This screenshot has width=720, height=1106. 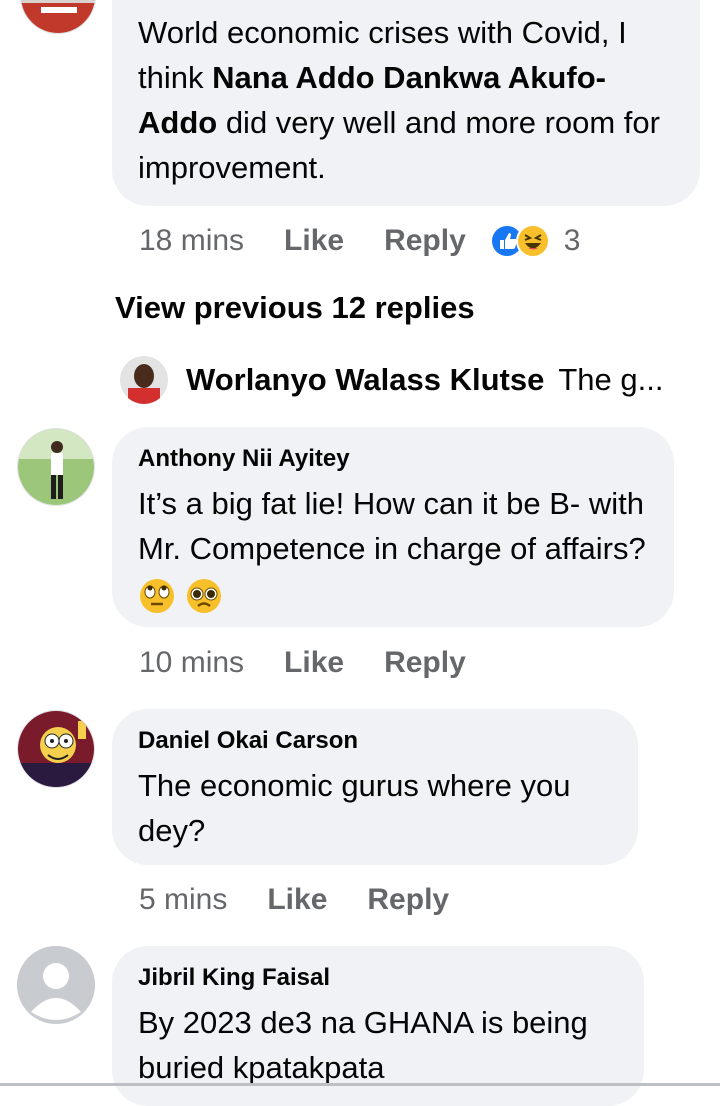 I want to click on eye-roll-emoji-icon, so click(x=157, y=595).